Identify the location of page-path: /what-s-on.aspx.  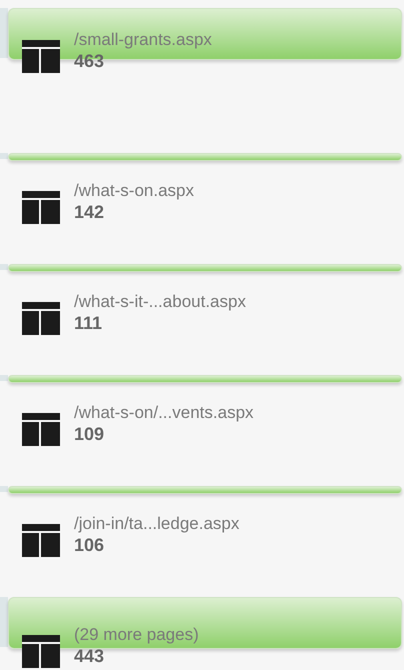
(134, 191).